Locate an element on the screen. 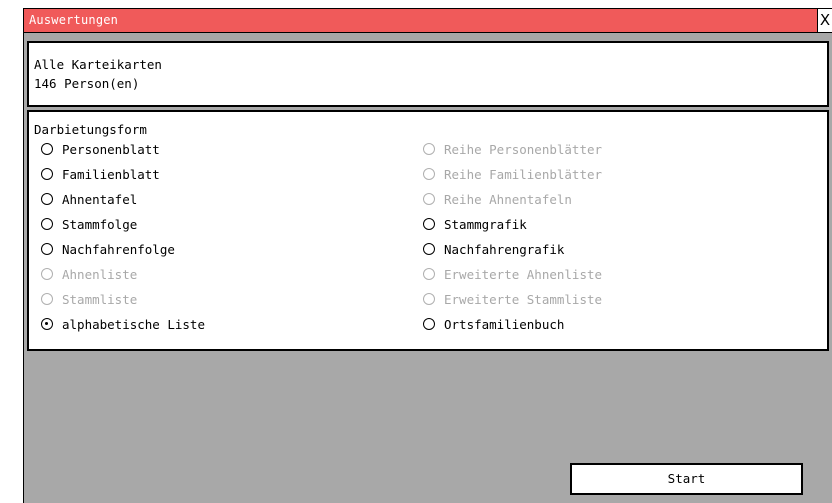 The image size is (832, 503). option-nachfahrengrafik: Nachfahrengrafik is located at coordinates (493, 249).